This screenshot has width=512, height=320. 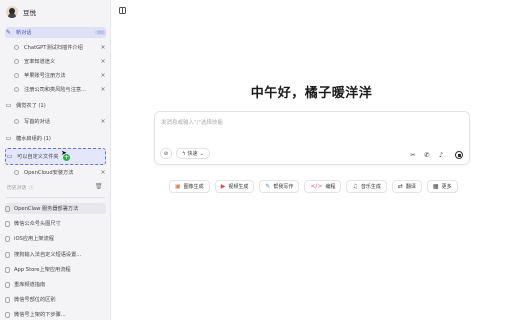 What do you see at coordinates (12, 12) in the screenshot?
I see `avatar` at bounding box center [12, 12].